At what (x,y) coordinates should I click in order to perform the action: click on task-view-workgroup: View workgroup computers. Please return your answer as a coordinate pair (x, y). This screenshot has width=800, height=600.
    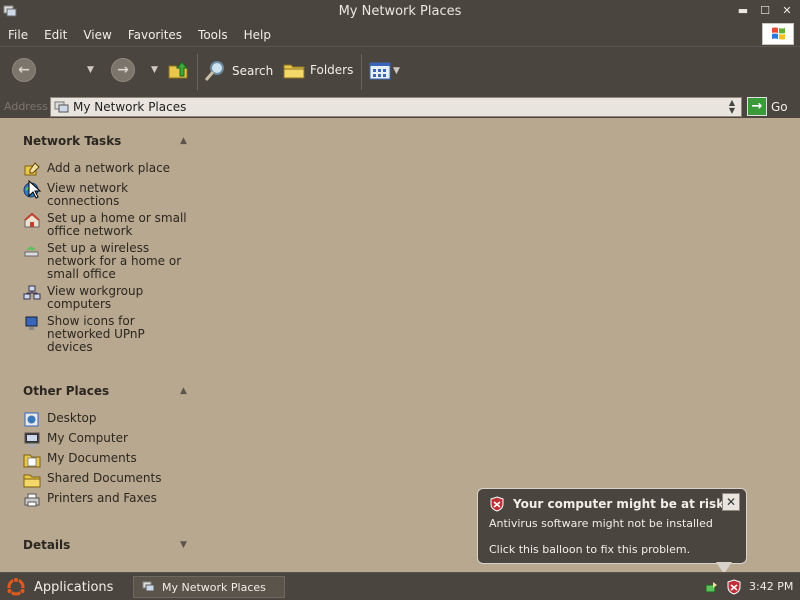
    Looking at the image, I should click on (108, 298).